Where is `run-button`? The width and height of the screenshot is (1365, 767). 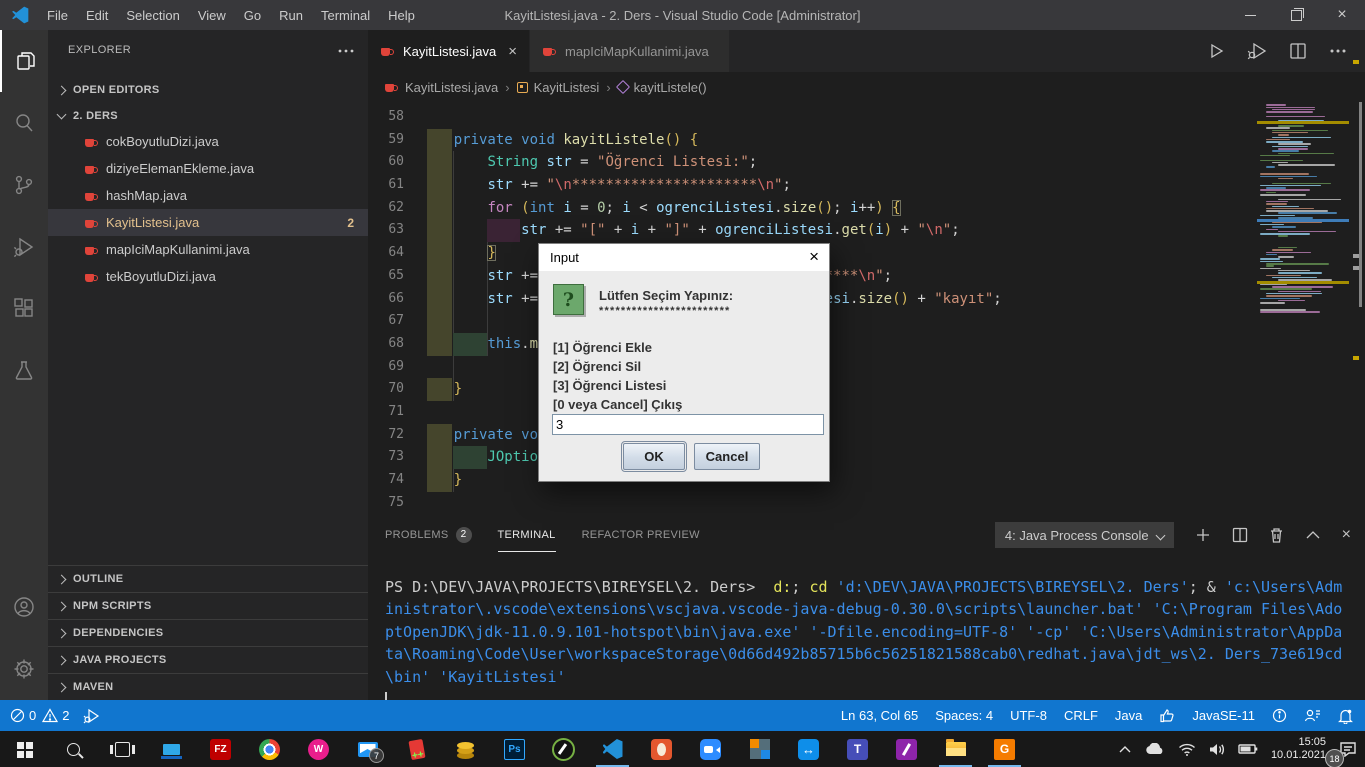
run-button is located at coordinates (1216, 51).